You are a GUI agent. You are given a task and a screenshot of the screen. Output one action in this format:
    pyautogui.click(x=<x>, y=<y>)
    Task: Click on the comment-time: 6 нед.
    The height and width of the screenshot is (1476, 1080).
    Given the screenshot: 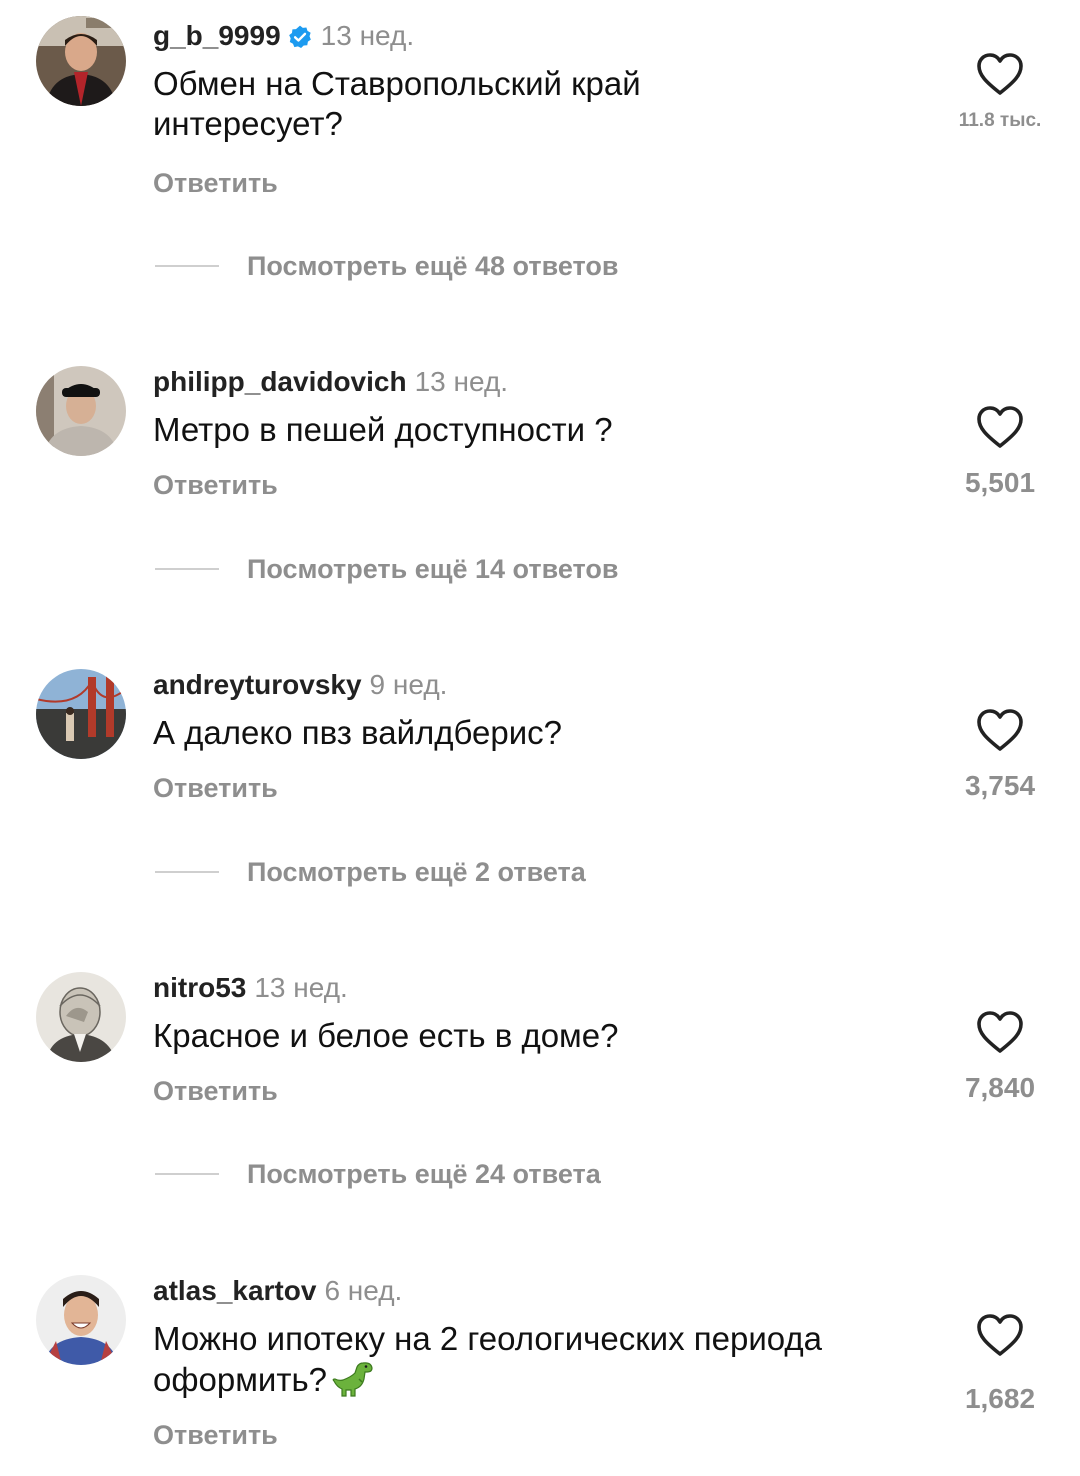 What is the action you would take?
    pyautogui.click(x=363, y=1290)
    